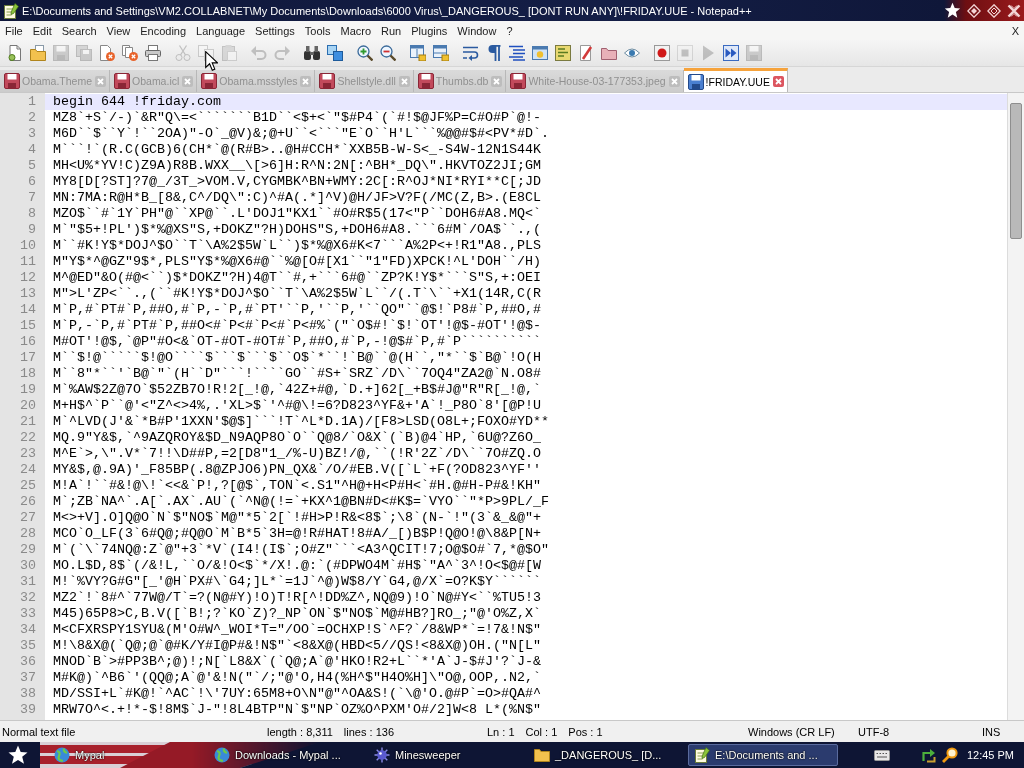  Describe the element at coordinates (1015, 406) in the screenshot. I see `vertical-scrollbar` at that location.